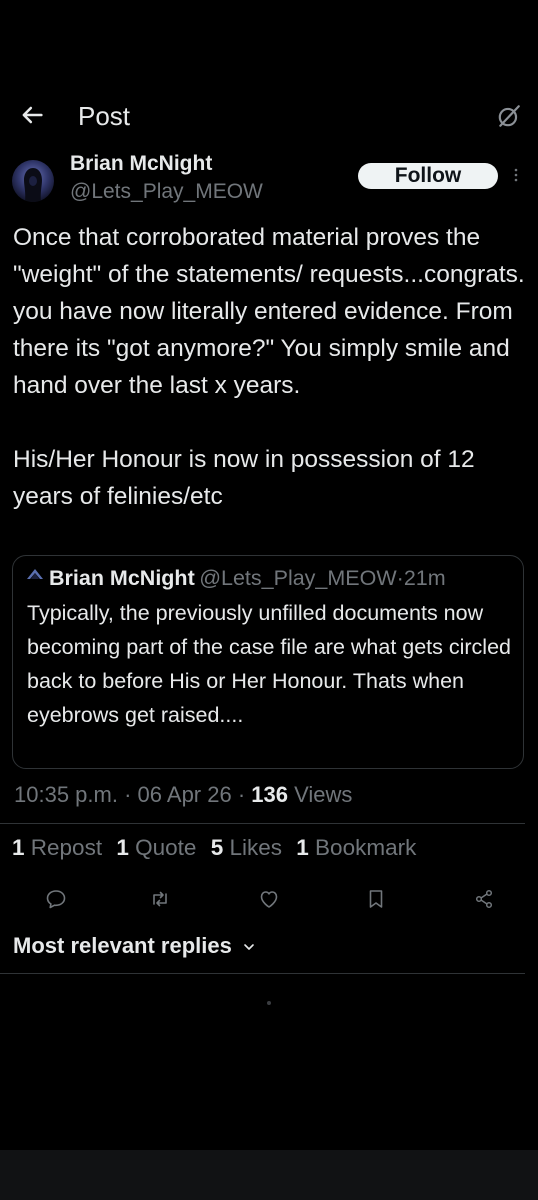 The height and width of the screenshot is (1200, 538). I want to click on reply-icon, so click(56, 899).